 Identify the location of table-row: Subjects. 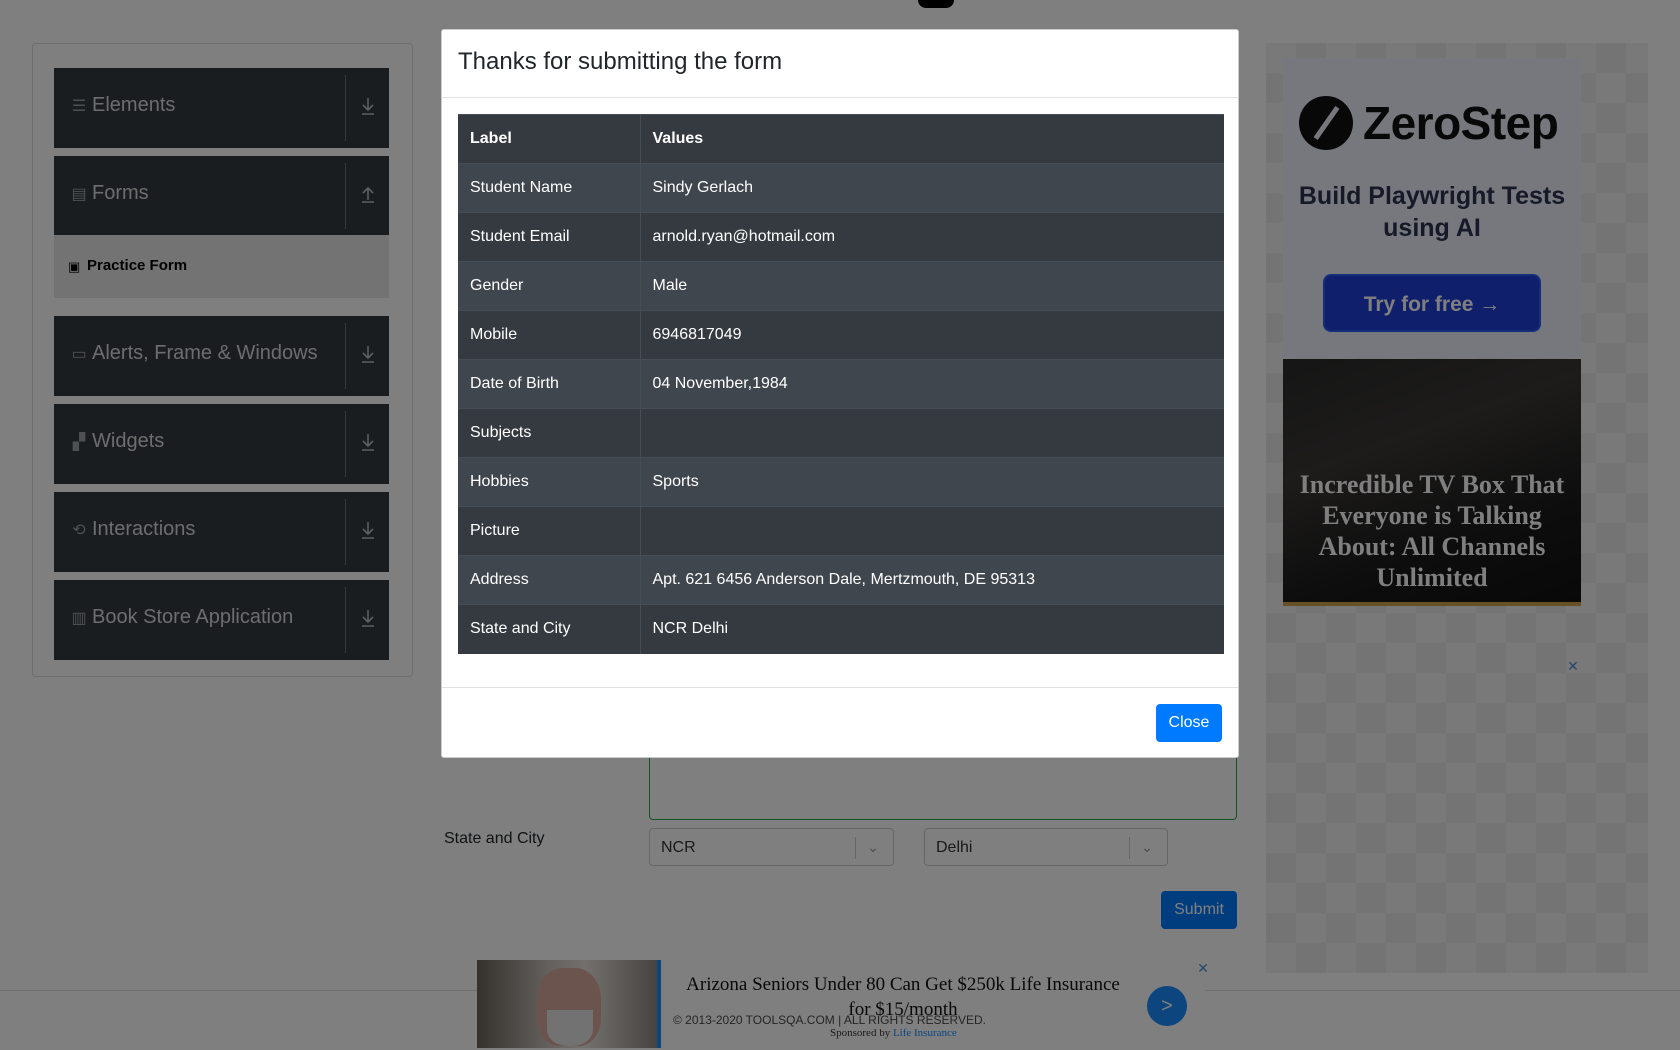
(841, 433).